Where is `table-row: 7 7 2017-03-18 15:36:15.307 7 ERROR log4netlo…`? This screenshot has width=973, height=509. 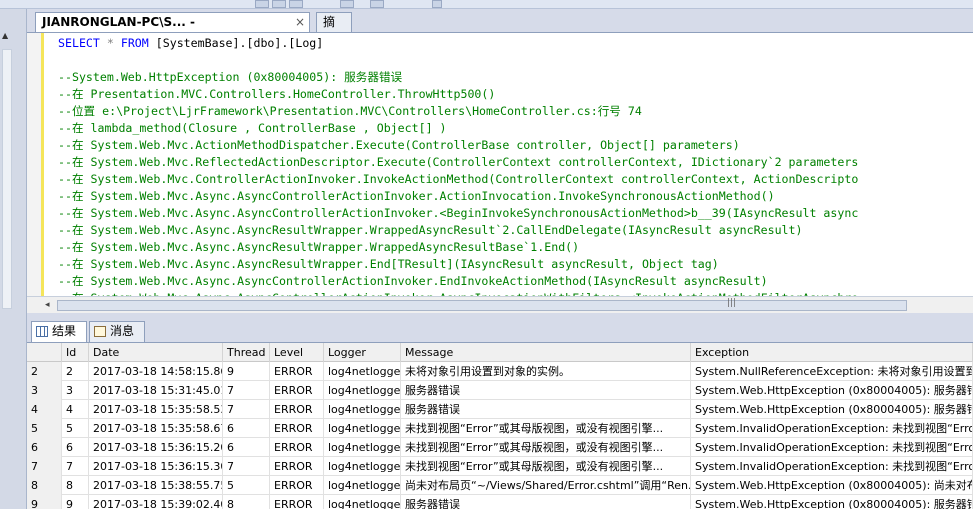
table-row: 7 7 2017-03-18 15:36:15.307 7 ERROR log4netlo… is located at coordinates (500, 466).